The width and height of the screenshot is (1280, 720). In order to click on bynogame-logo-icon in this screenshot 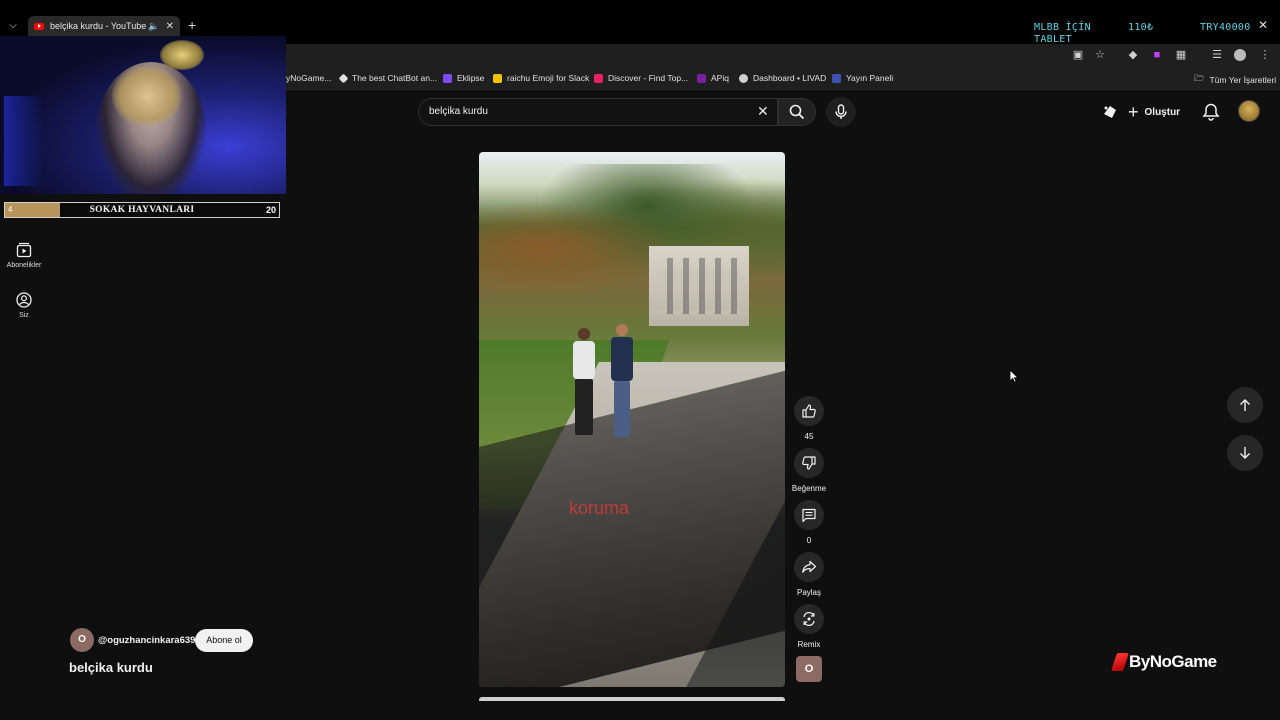, I will do `click(1120, 662)`.